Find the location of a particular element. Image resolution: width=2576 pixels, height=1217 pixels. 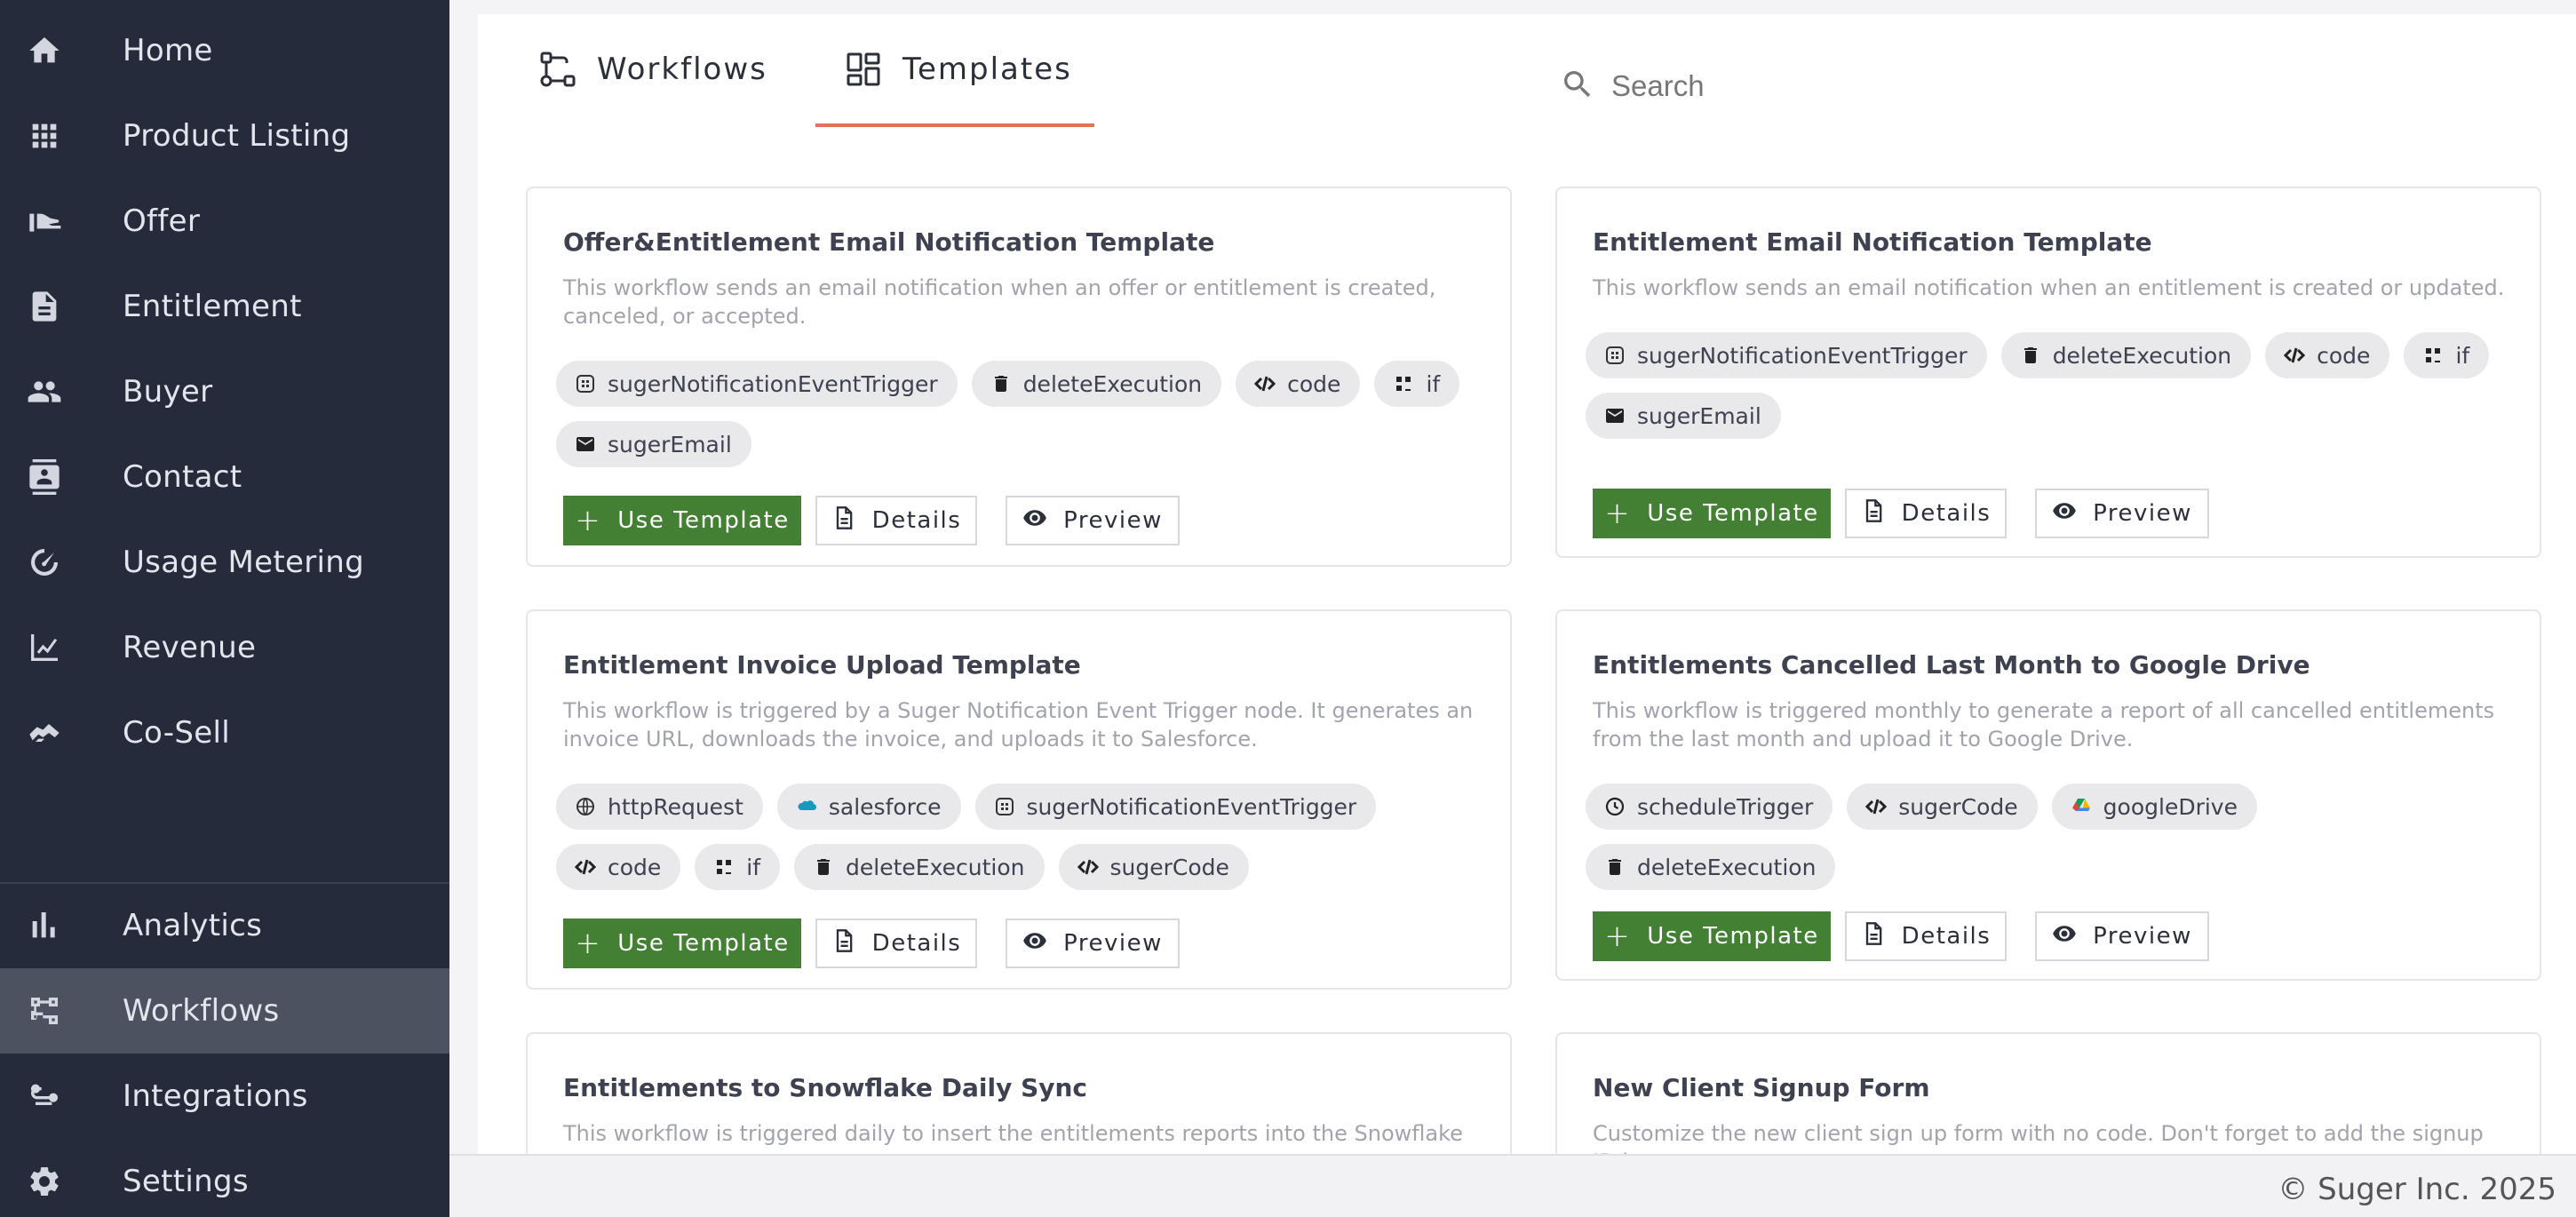

document-icon is located at coordinates (1881, 937).